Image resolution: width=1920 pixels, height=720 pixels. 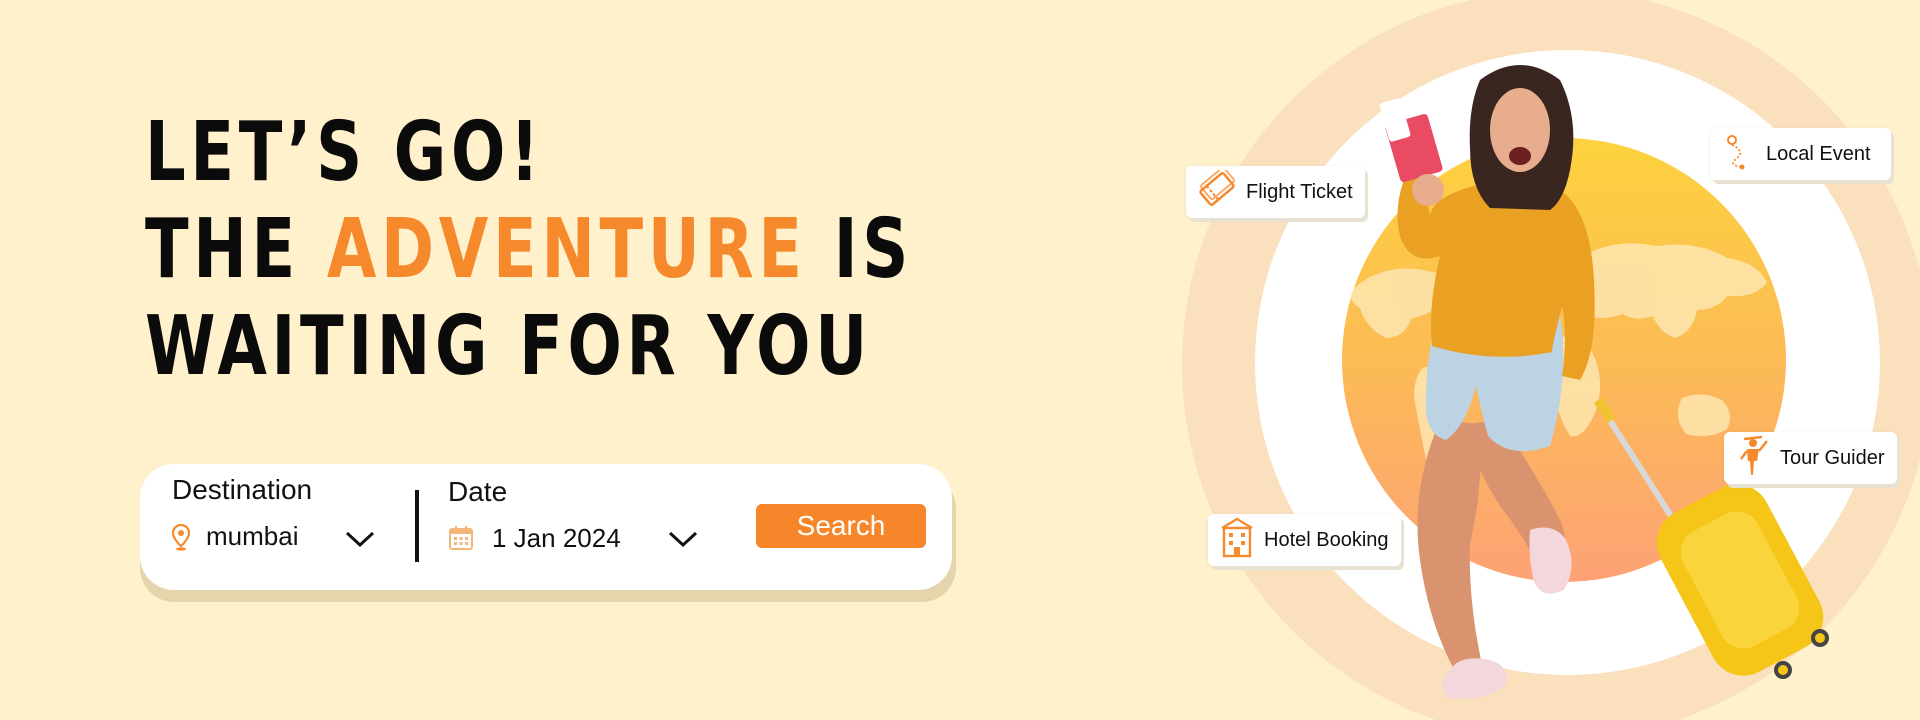 What do you see at coordinates (556, 538) in the screenshot?
I see `date-value: 1 Jan 2024` at bounding box center [556, 538].